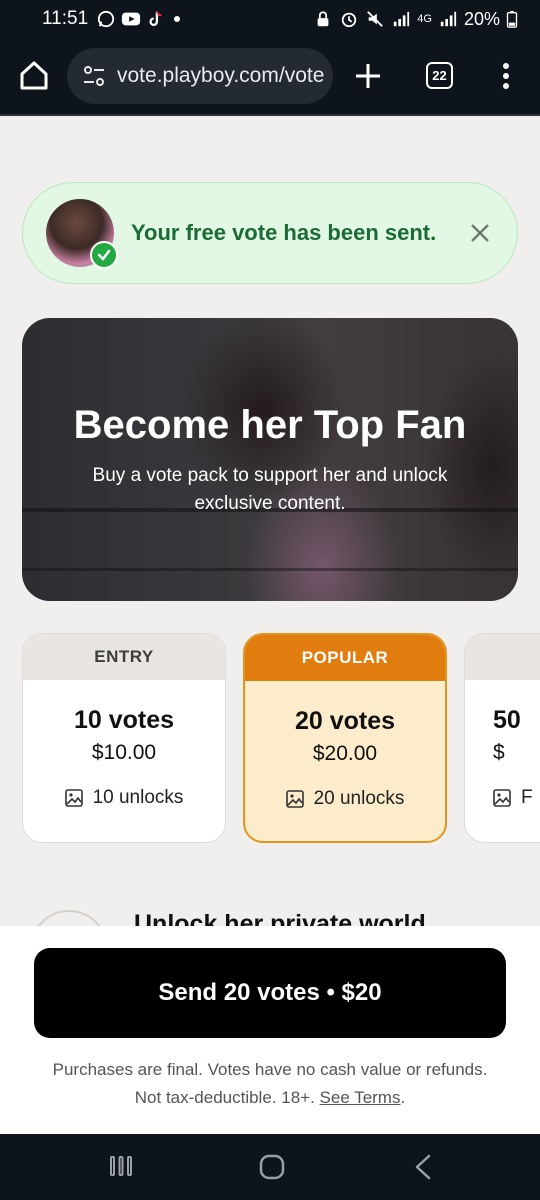  I want to click on vote-pack-card-50: 50 $ F, so click(502, 738).